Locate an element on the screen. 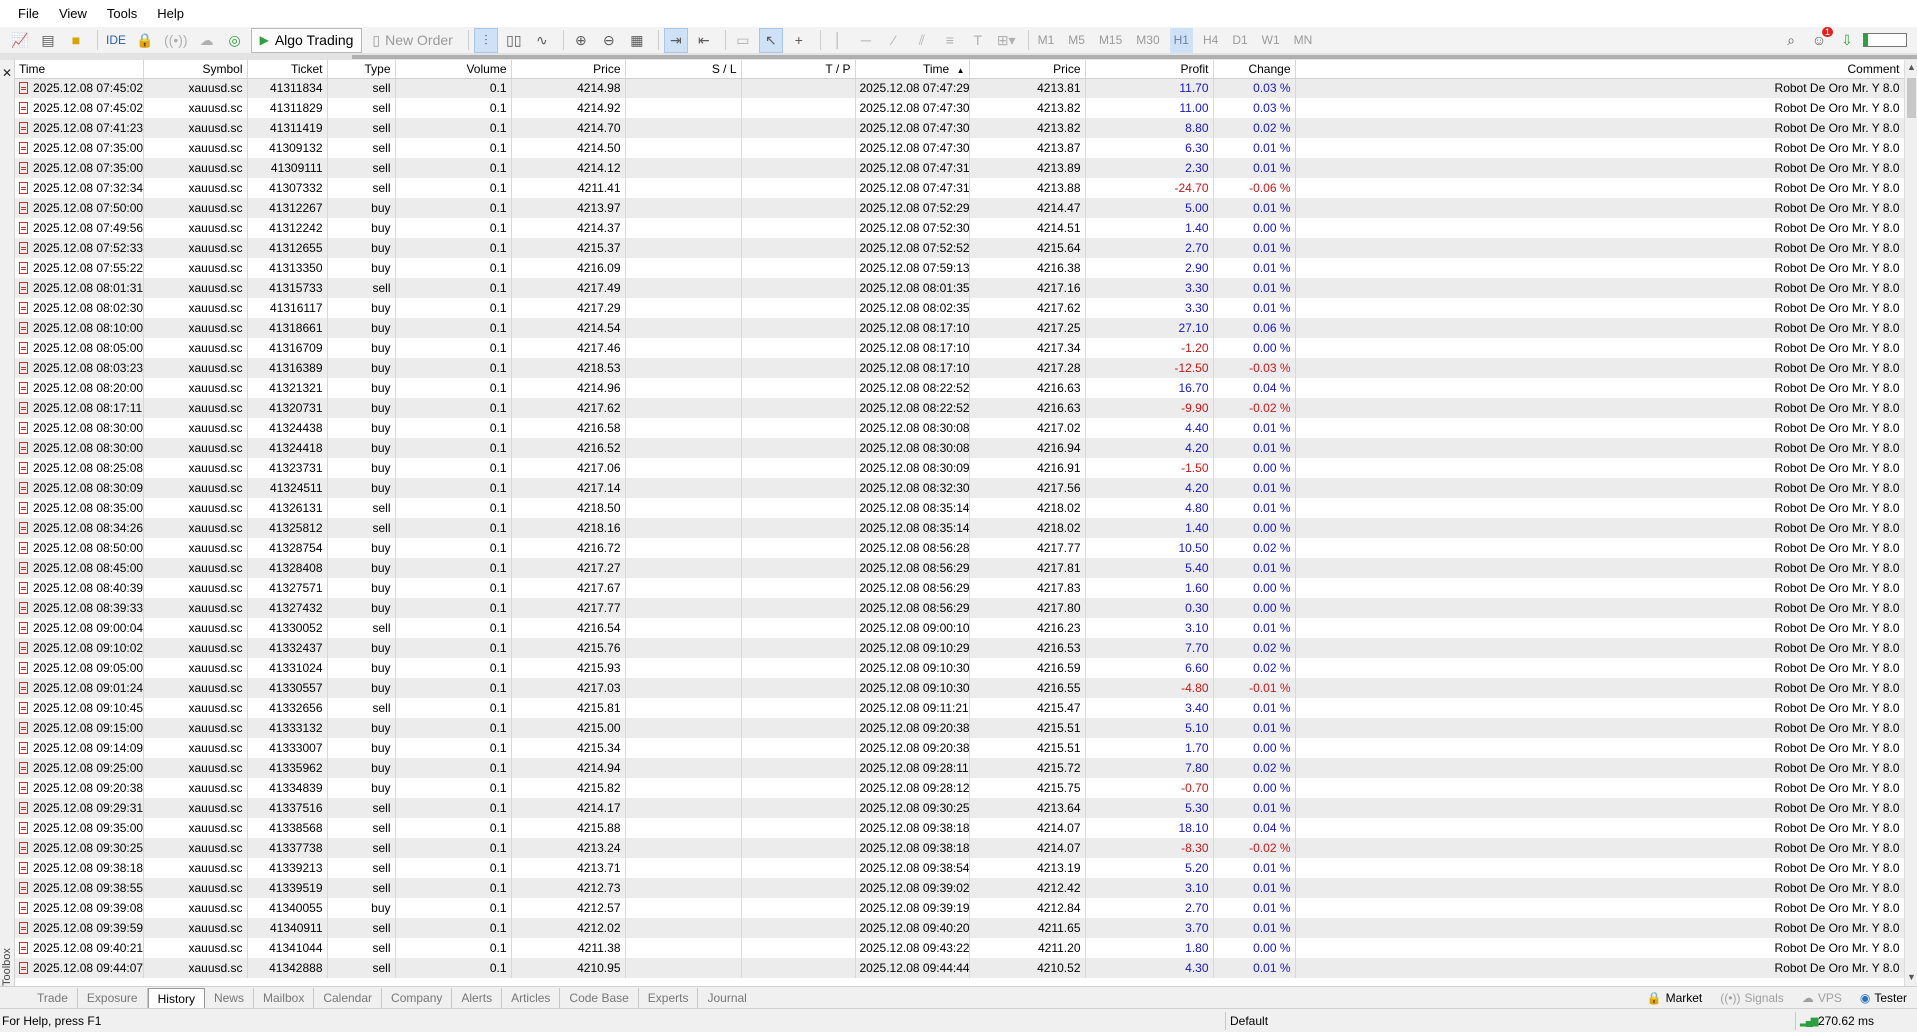 The width and height of the screenshot is (1917, 1032). scrollbar-thumb is located at coordinates (1911, 98).